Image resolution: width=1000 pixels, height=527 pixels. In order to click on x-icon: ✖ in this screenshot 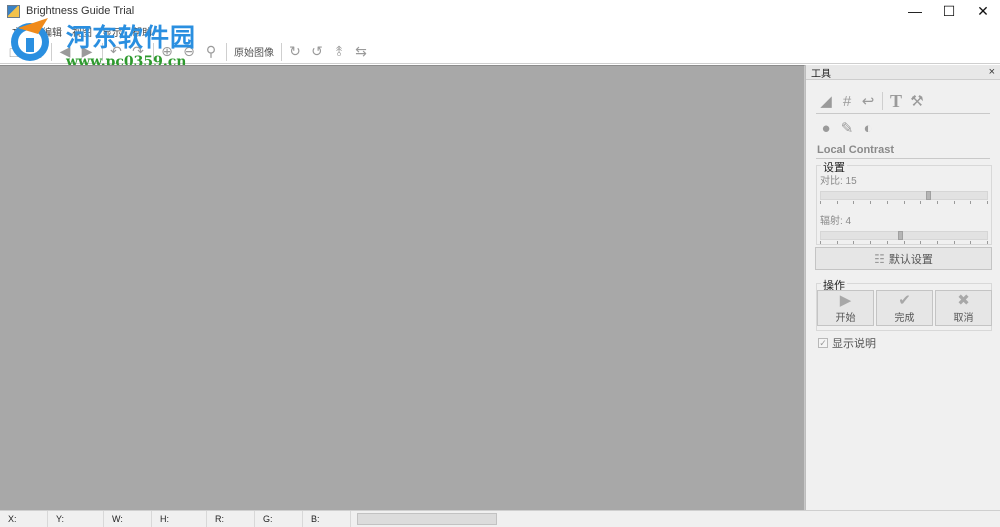, I will do `click(963, 300)`.